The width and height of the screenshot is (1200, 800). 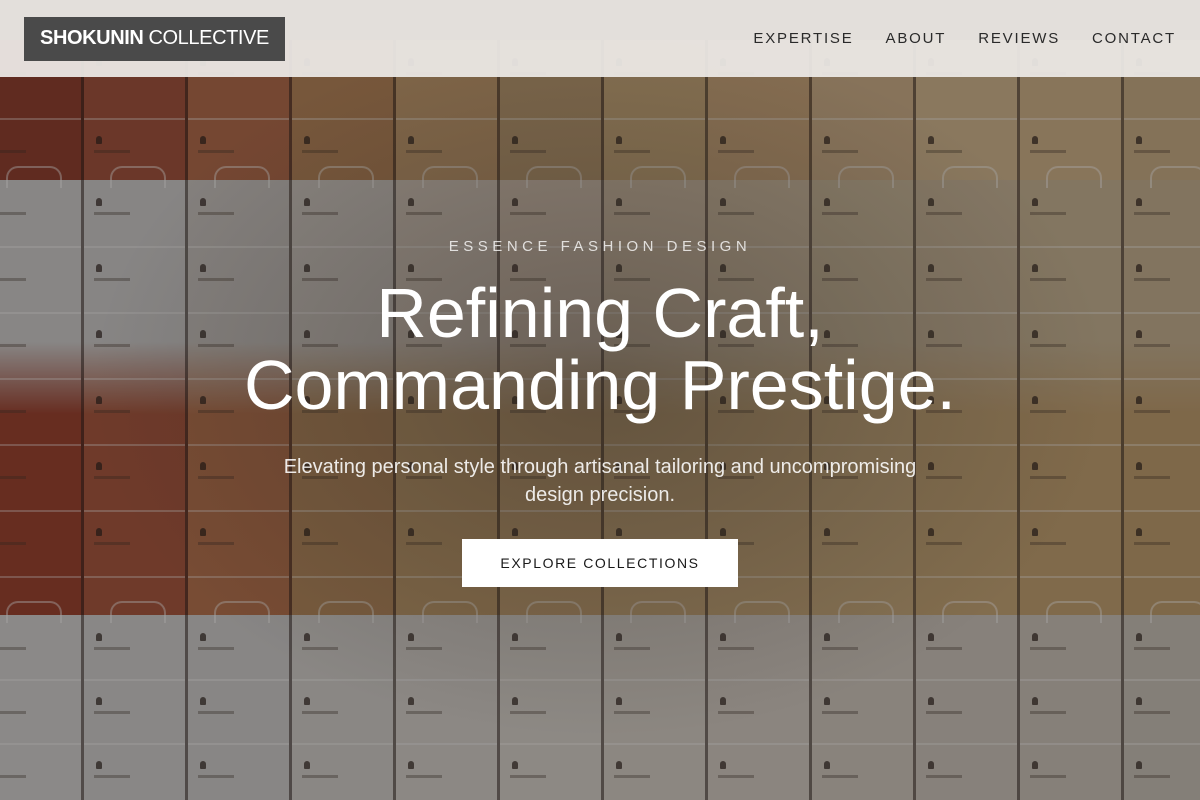 I want to click on brand-logo: SHOKUNIN COLLECTIVE, so click(x=154, y=38).